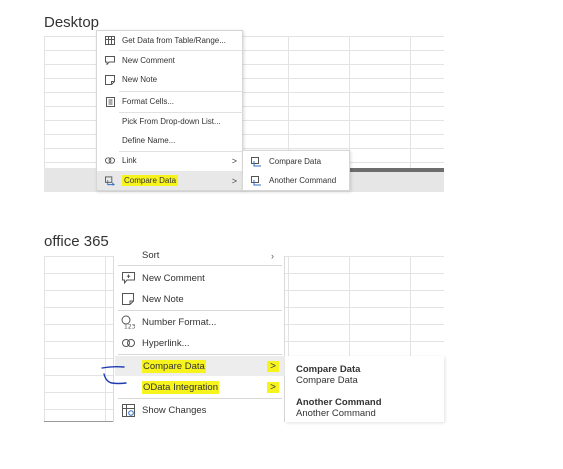  Describe the element at coordinates (128, 322) in the screenshot. I see `number-format-icon: 123` at that location.